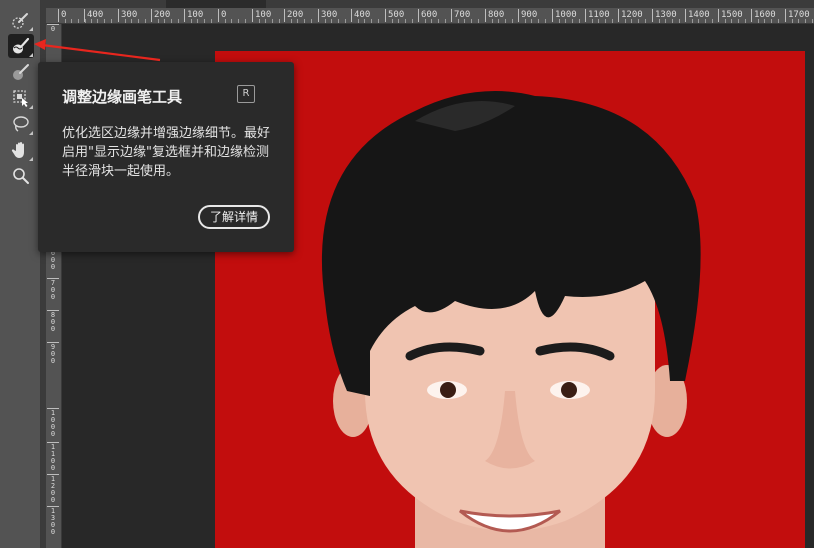 The width and height of the screenshot is (814, 548). Describe the element at coordinates (53, 521) in the screenshot. I see `ruler-left-label: 1300` at that location.